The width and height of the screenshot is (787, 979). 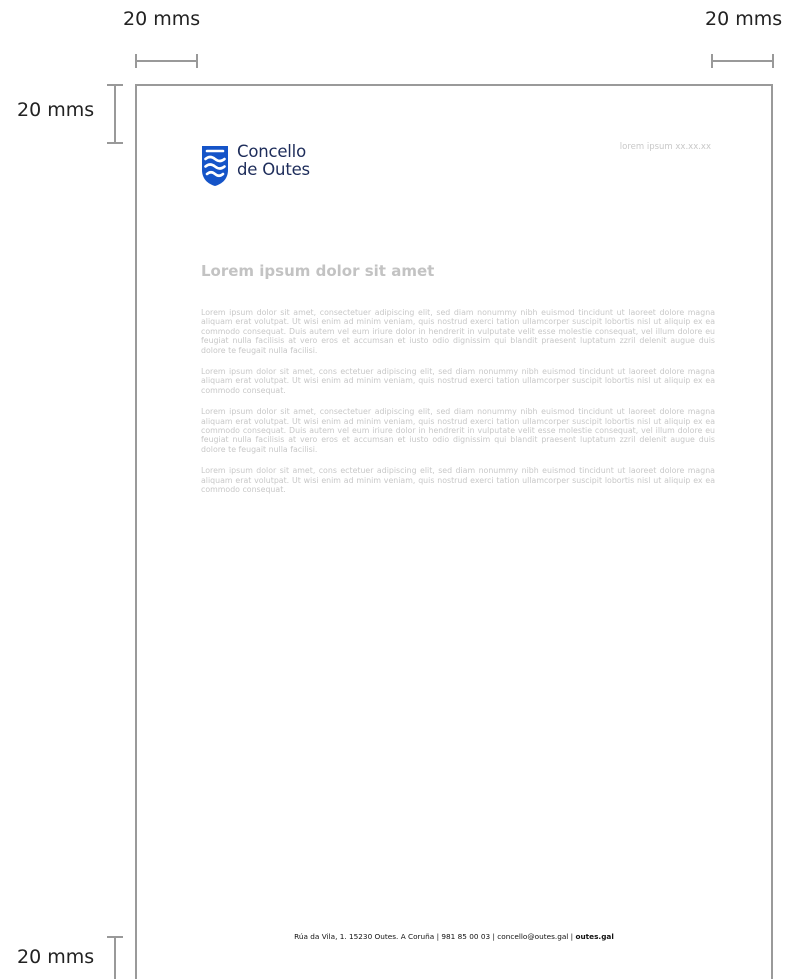 I want to click on margin-label-top-right: 20 mms, so click(x=744, y=19).